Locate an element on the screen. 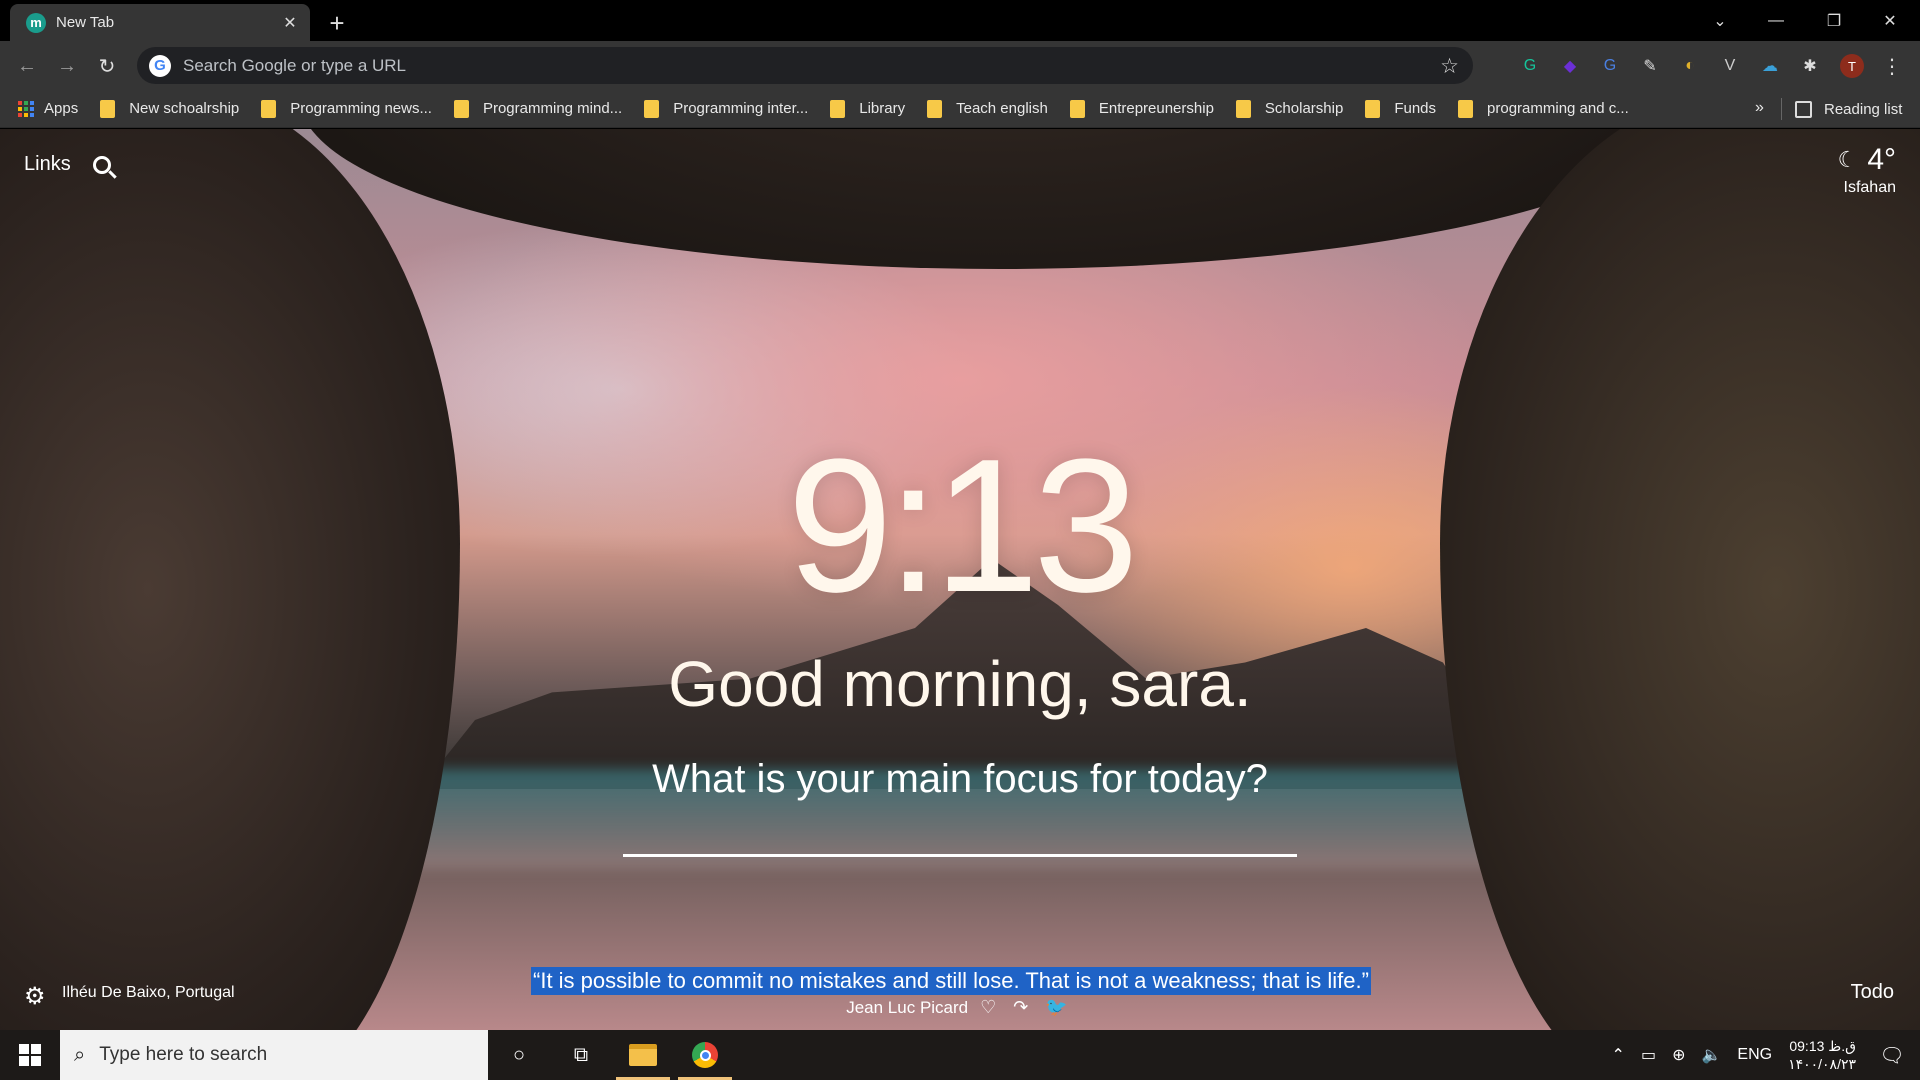  bookmark-folder: Teach english is located at coordinates (987, 108).